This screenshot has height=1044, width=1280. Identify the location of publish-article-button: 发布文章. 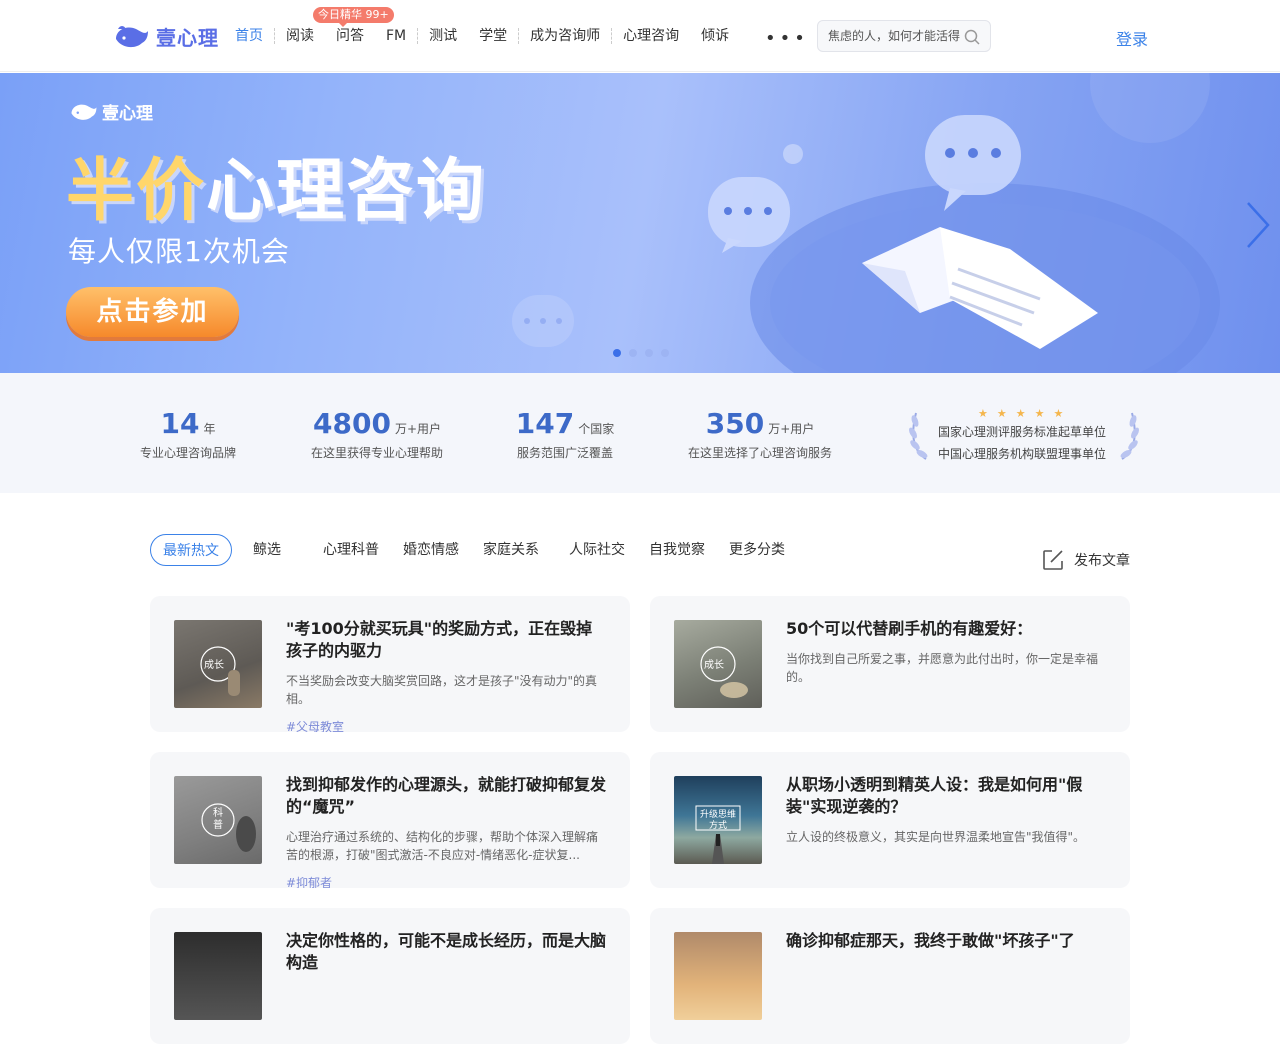
(1086, 560).